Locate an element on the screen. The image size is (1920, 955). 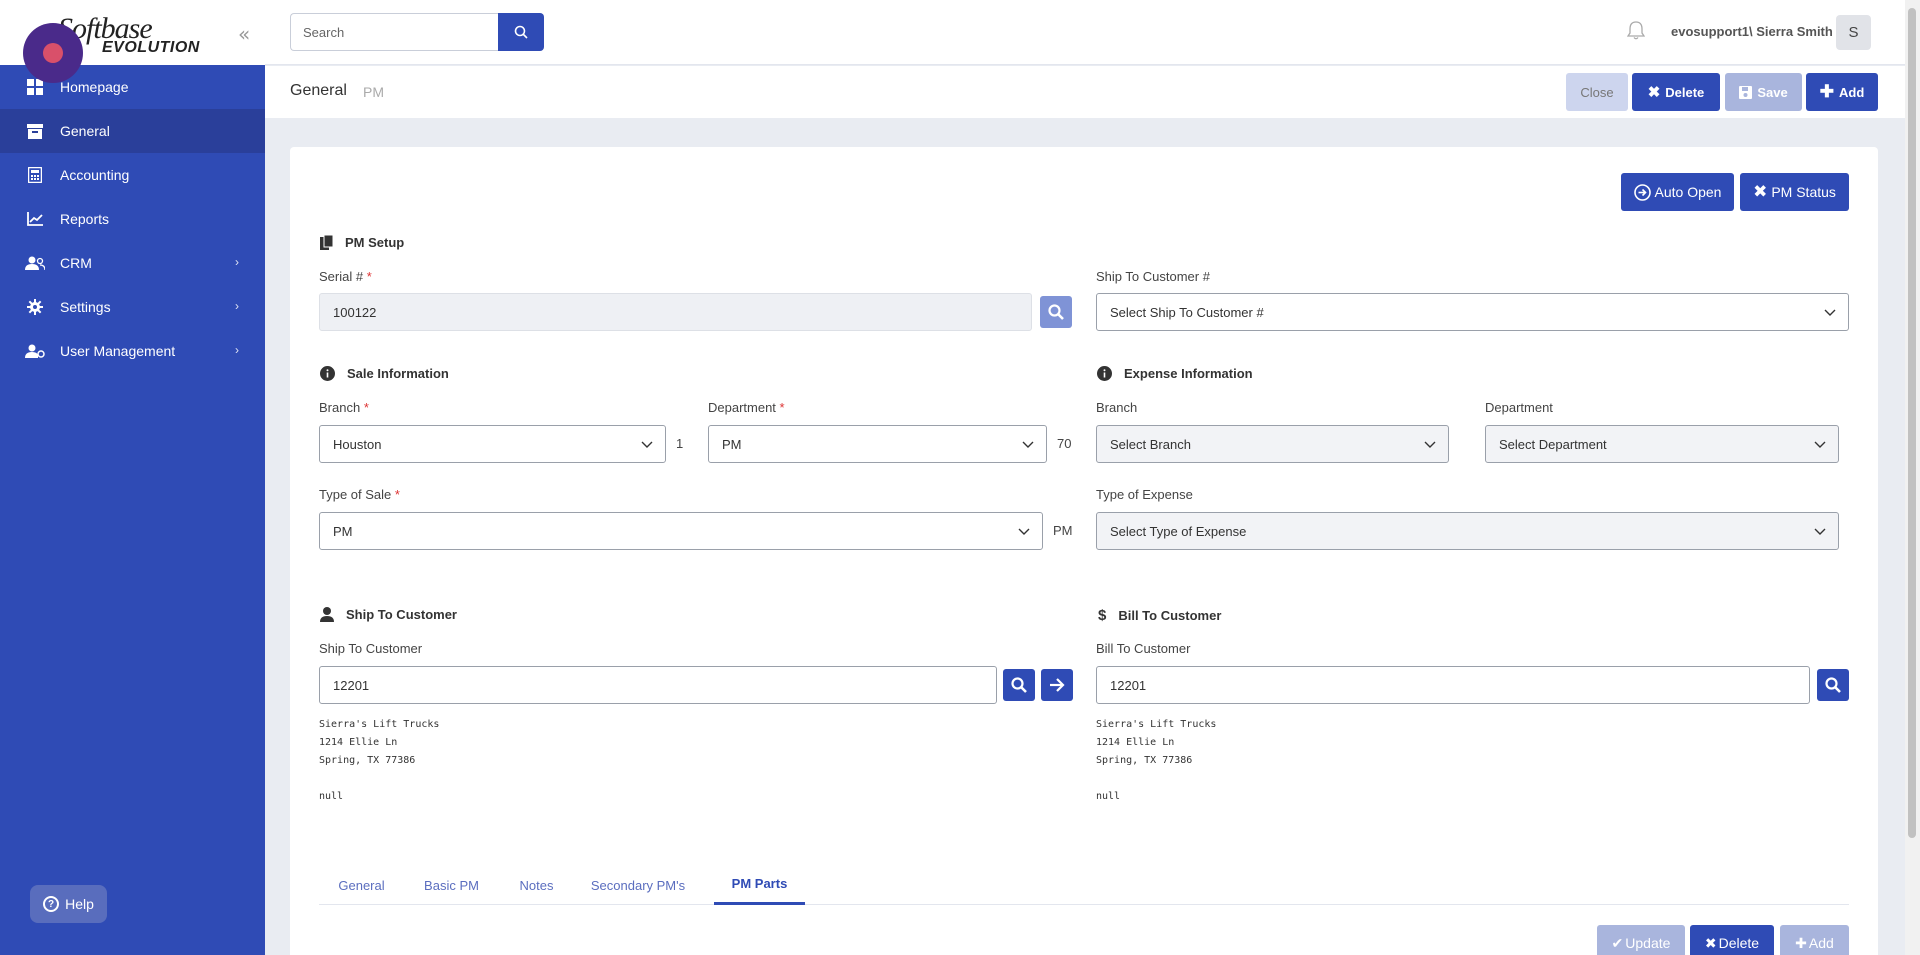
sidebar-item-label: Reports is located at coordinates (85, 219).